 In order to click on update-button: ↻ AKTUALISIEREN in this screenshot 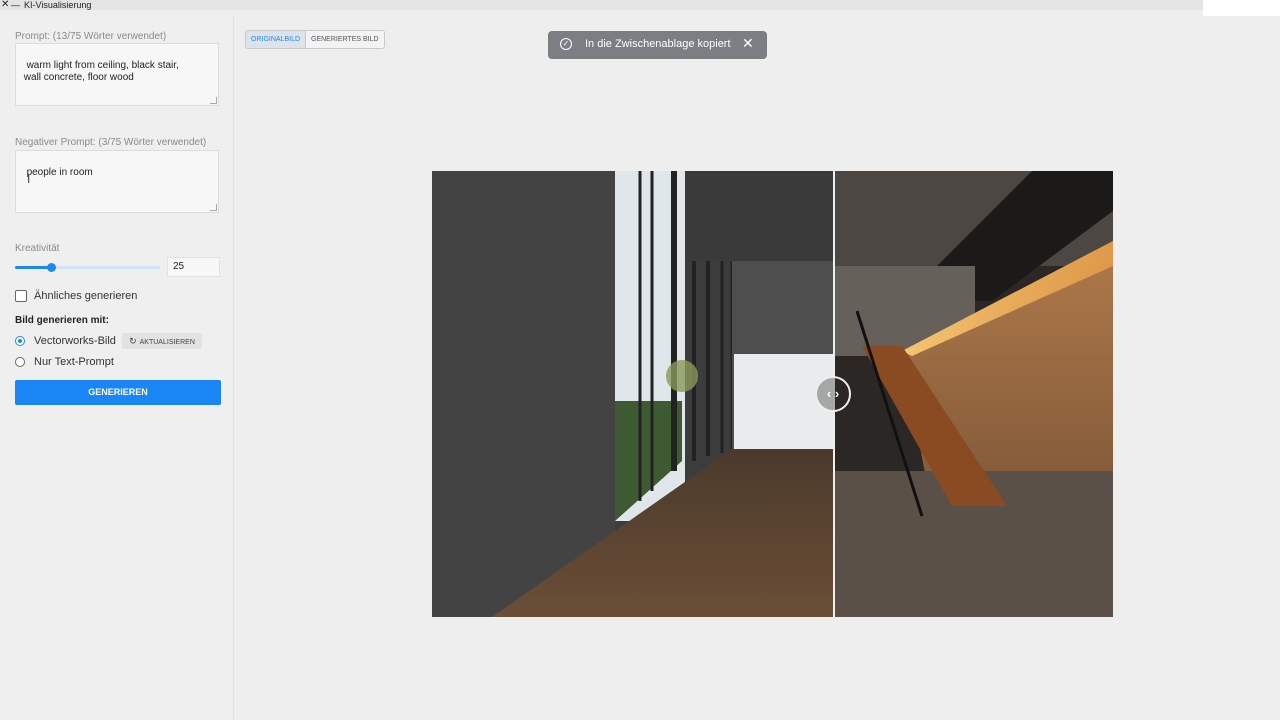, I will do `click(162, 341)`.